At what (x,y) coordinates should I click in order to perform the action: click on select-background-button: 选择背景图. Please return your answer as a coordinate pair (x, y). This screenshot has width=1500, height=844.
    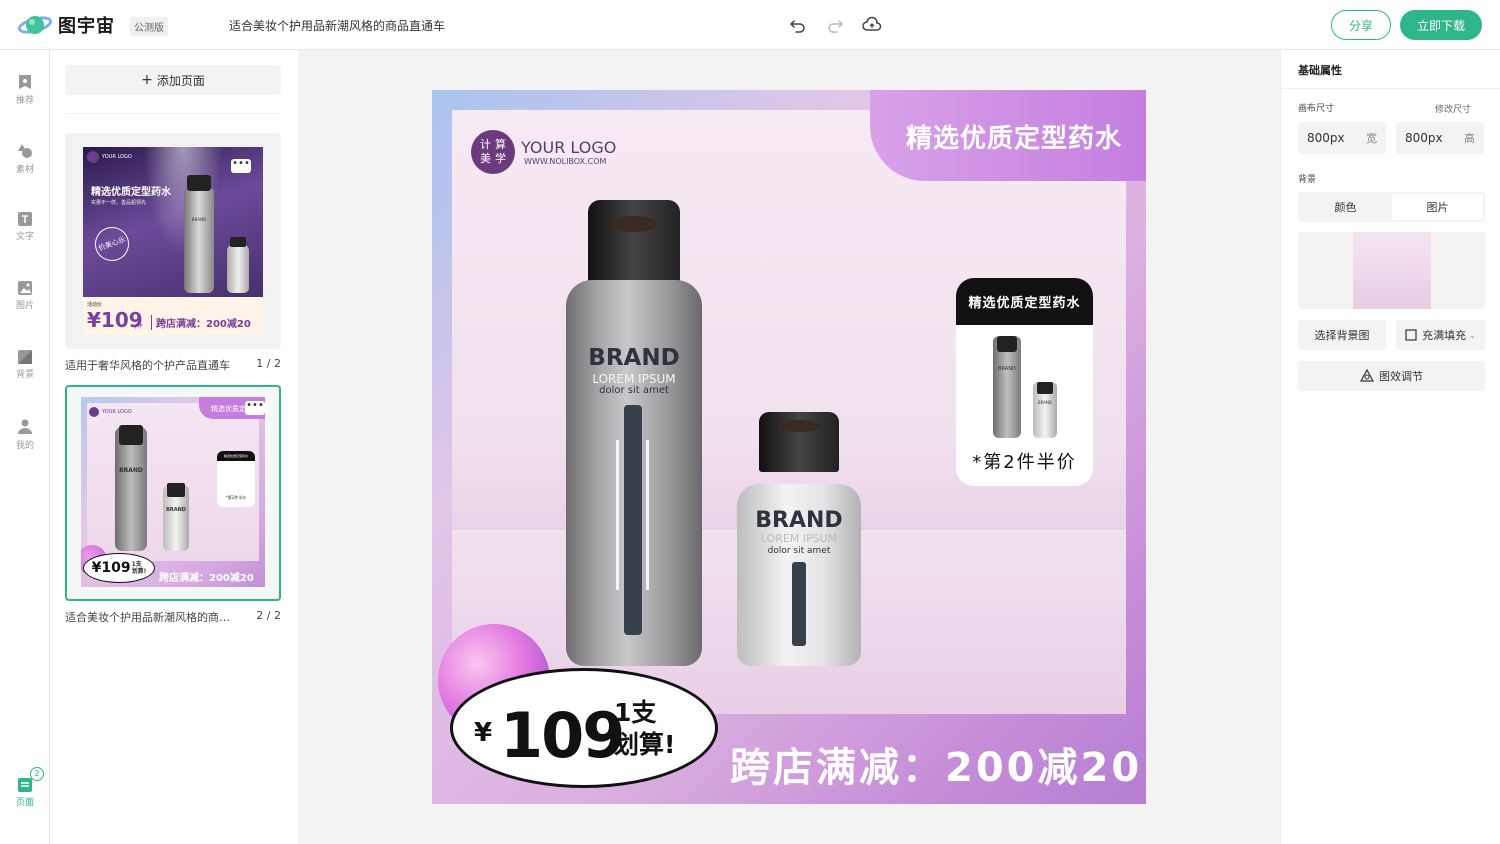
    Looking at the image, I should click on (1342, 335).